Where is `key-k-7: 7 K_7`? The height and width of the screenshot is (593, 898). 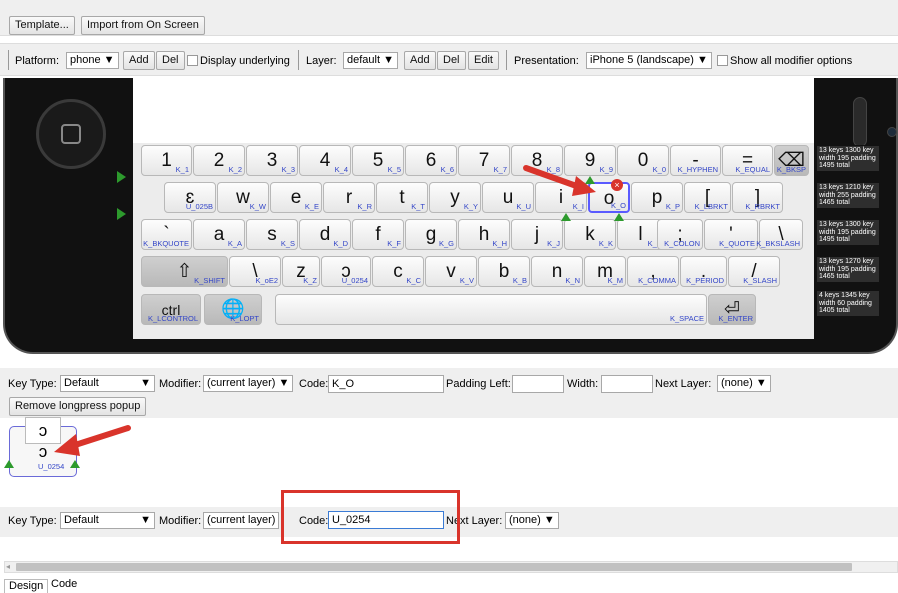 key-k-7: 7 K_7 is located at coordinates (484, 160).